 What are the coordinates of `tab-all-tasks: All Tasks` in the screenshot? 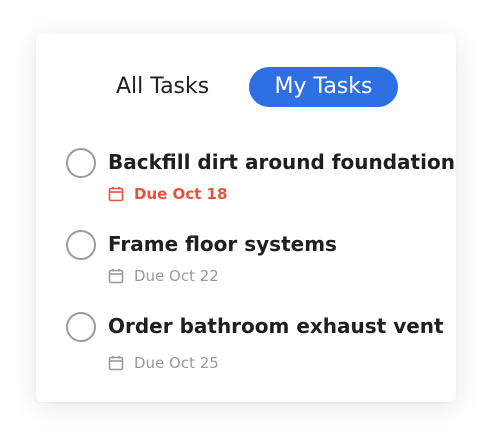 It's located at (166, 87).